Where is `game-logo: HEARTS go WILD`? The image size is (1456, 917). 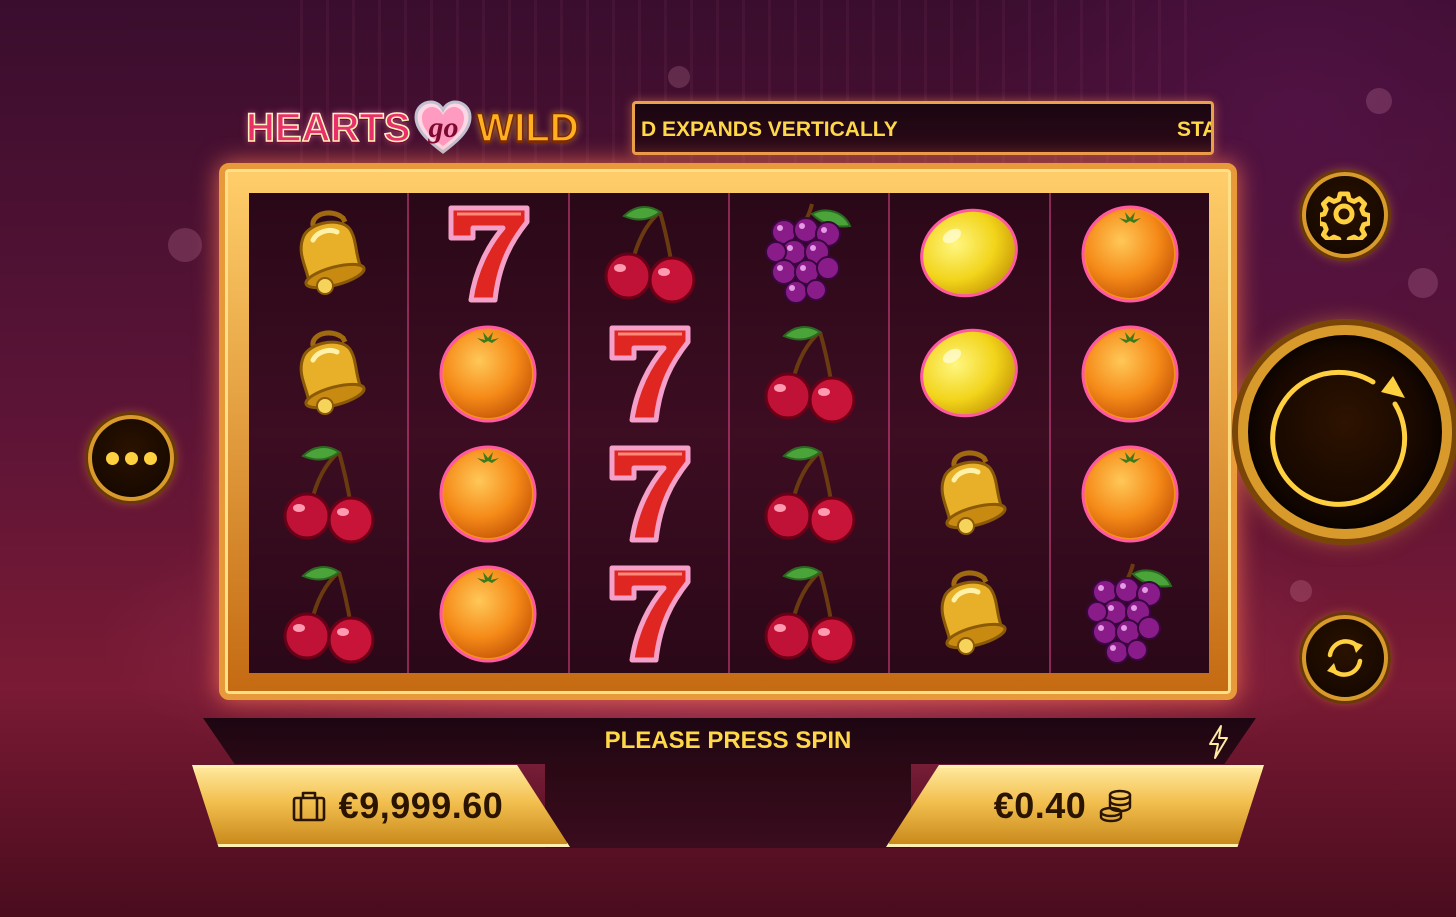
game-logo: HEARTS go WILD is located at coordinates (412, 128).